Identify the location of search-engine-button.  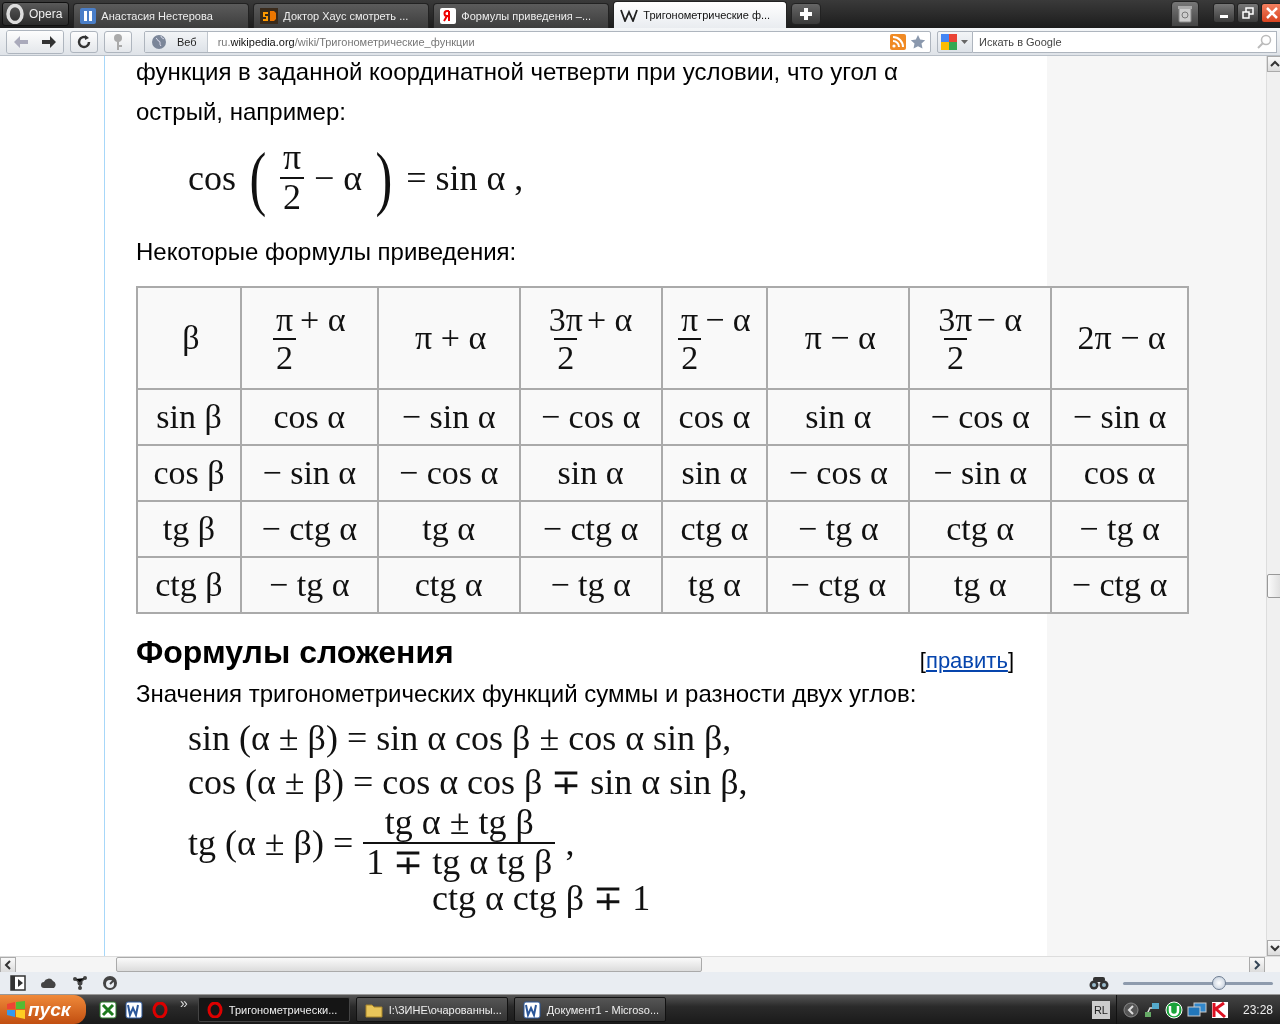
(955, 41).